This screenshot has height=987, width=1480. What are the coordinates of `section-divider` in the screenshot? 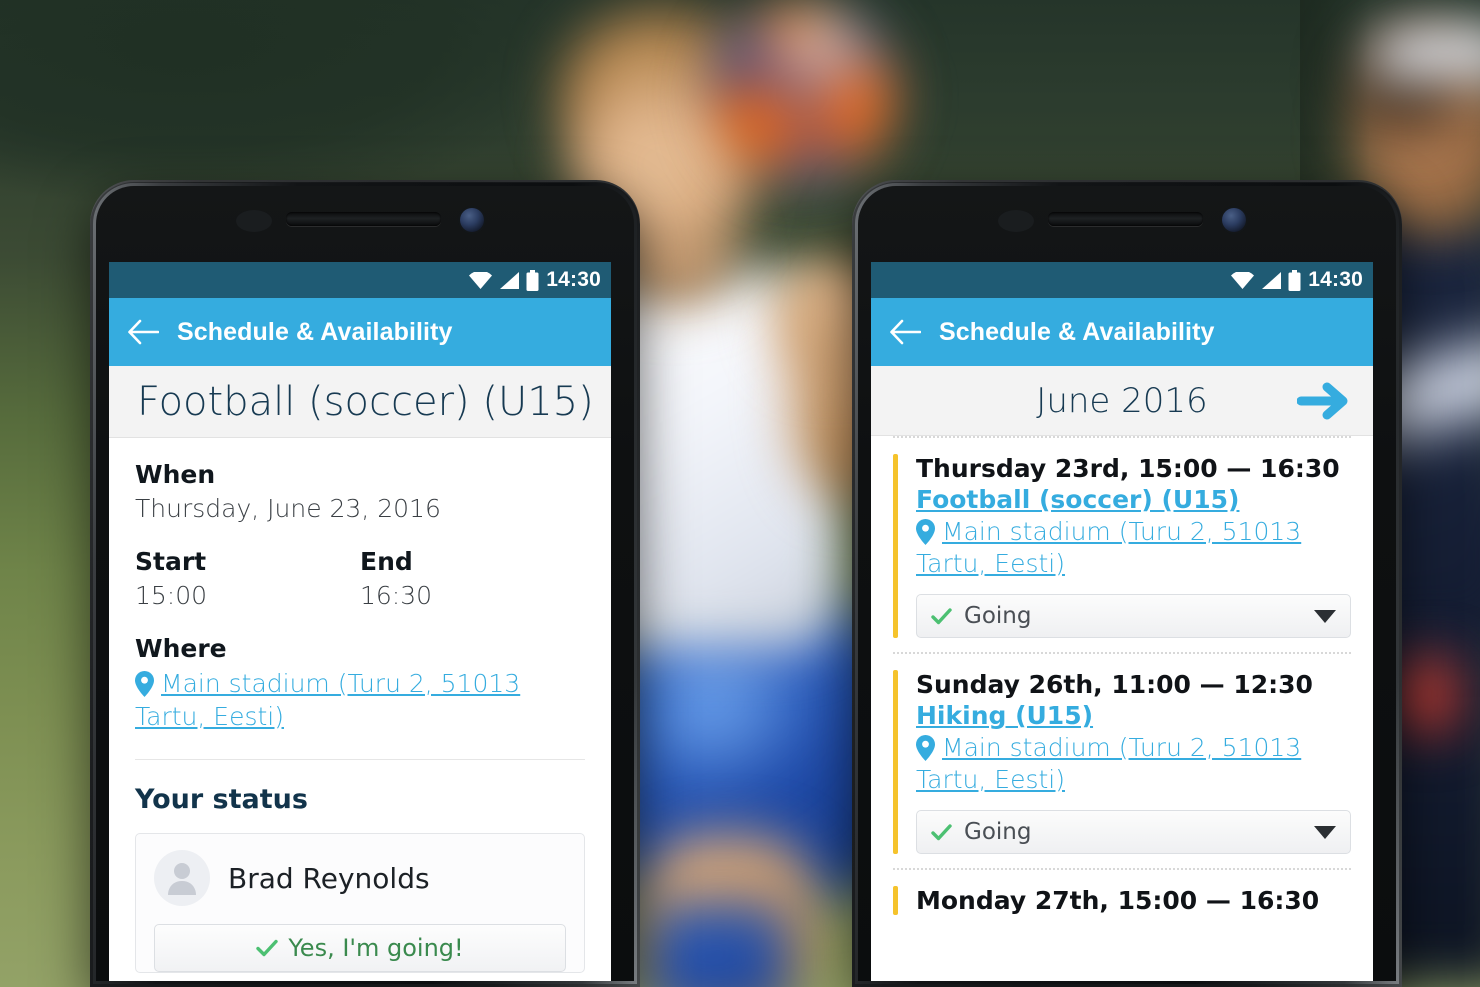 It's located at (360, 759).